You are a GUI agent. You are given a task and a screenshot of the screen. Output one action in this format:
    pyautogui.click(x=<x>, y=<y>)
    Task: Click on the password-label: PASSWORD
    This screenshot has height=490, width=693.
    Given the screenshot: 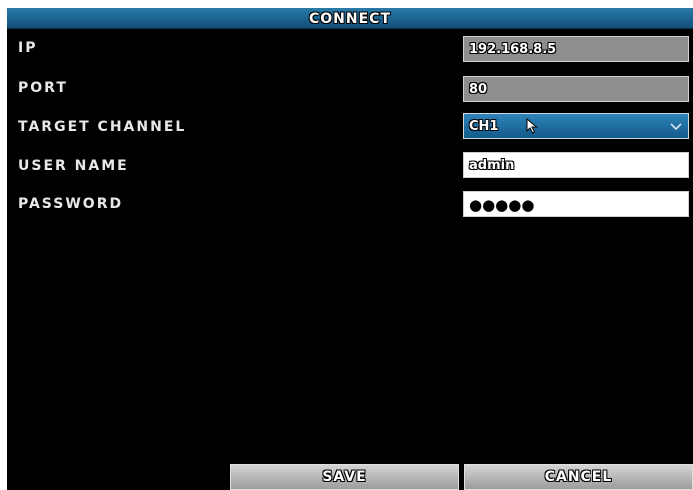 What is the action you would take?
    pyautogui.click(x=71, y=204)
    